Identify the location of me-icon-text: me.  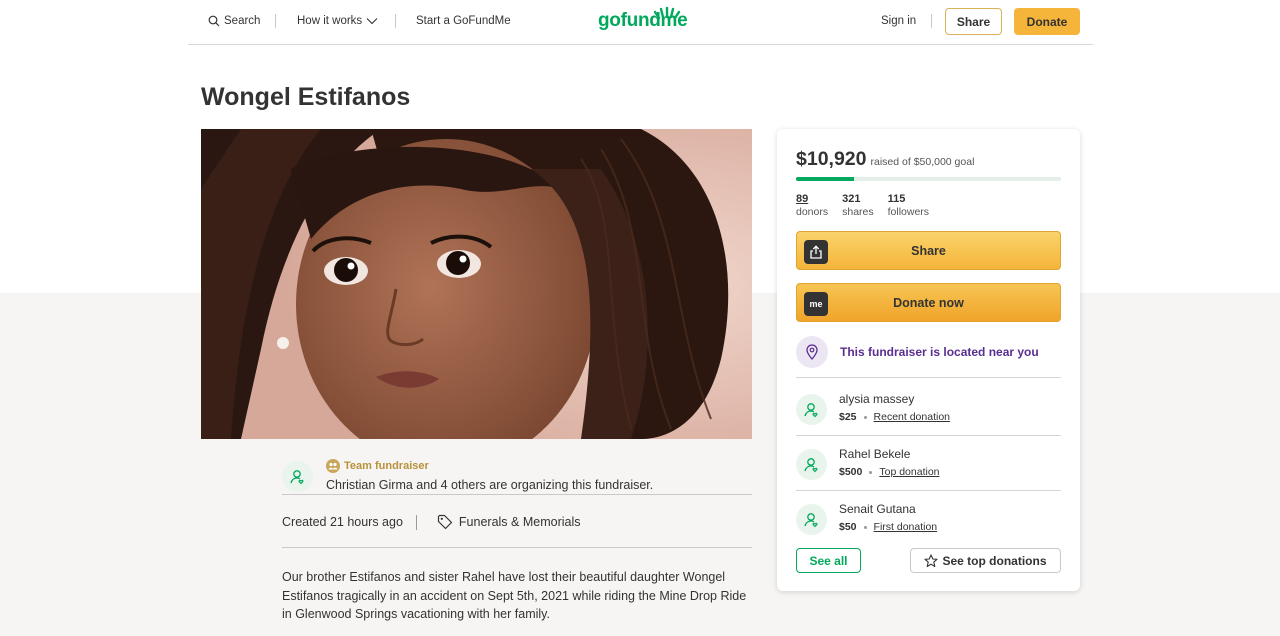
(816, 304).